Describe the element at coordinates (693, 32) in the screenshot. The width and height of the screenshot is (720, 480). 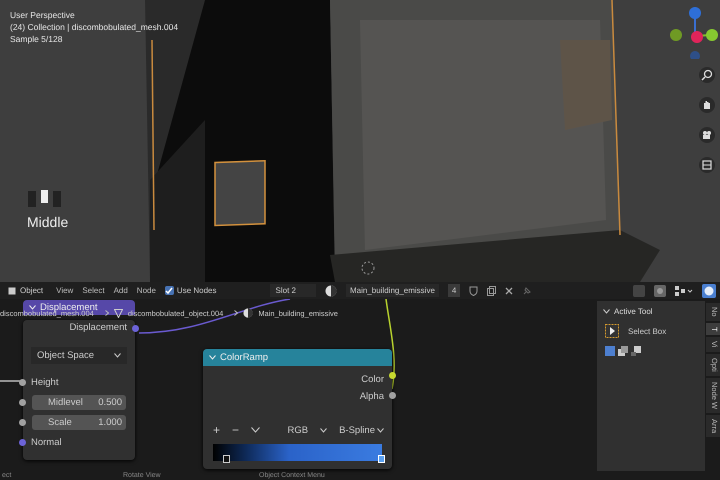
I see `axis-gizmo-icon` at that location.